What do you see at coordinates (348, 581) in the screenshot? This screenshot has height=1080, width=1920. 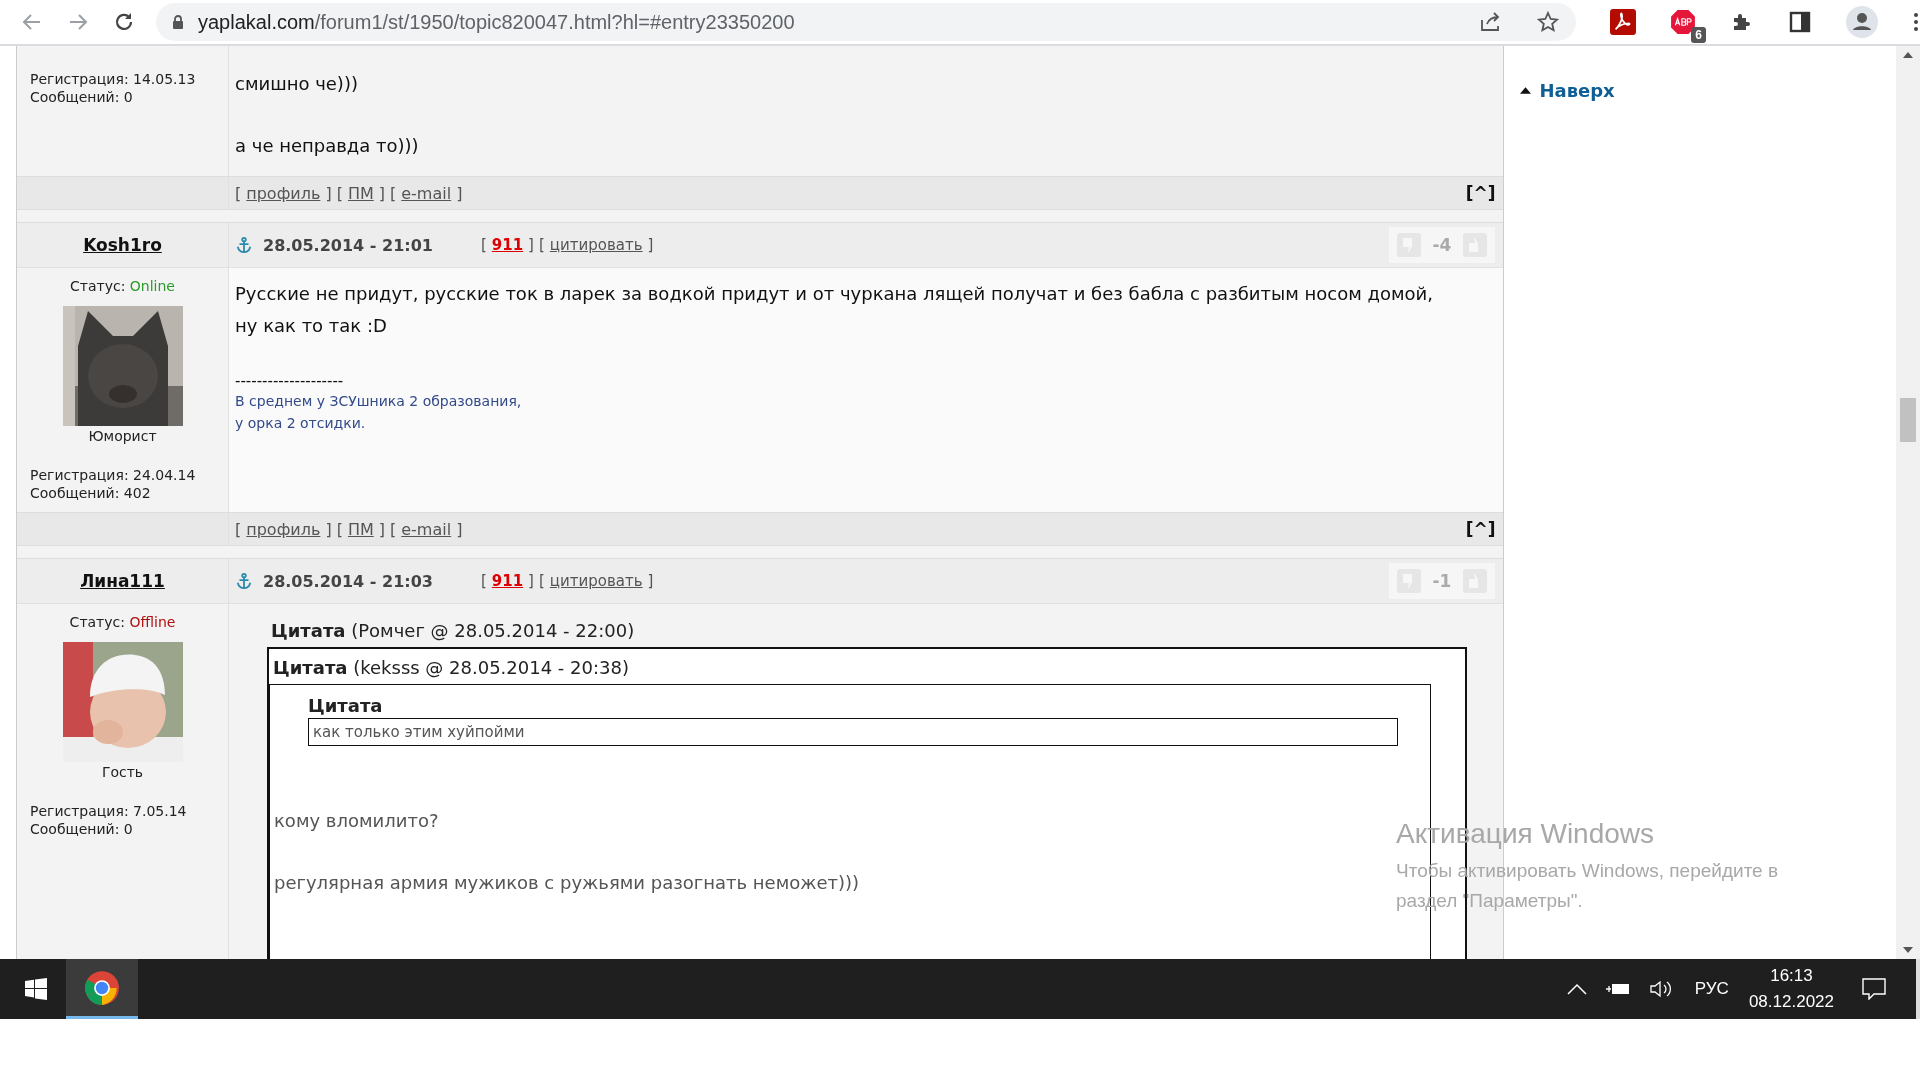 I see `post-date: 28.05.2014 - 21:03` at bounding box center [348, 581].